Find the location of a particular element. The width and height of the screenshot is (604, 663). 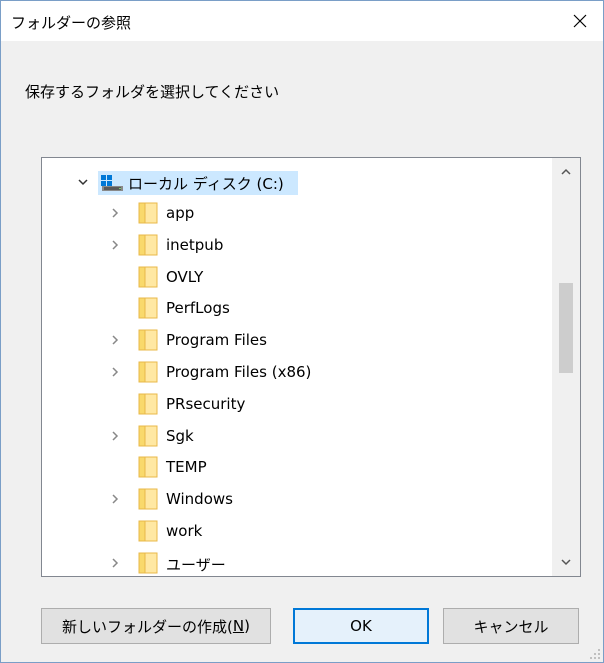

chevron-up-icon is located at coordinates (566, 171).